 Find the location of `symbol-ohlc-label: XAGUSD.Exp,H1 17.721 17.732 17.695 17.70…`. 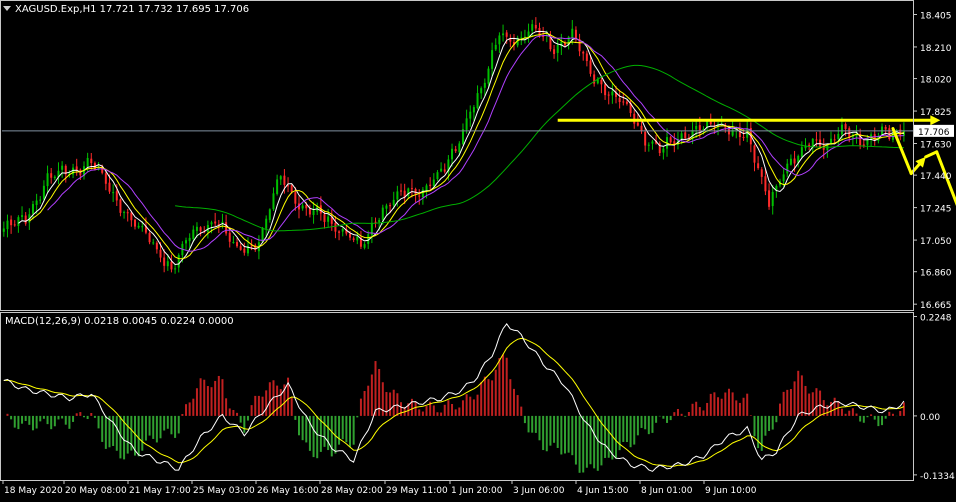

symbol-ohlc-label: XAGUSD.Exp,H1 17.721 17.732 17.695 17.70… is located at coordinates (132, 9).